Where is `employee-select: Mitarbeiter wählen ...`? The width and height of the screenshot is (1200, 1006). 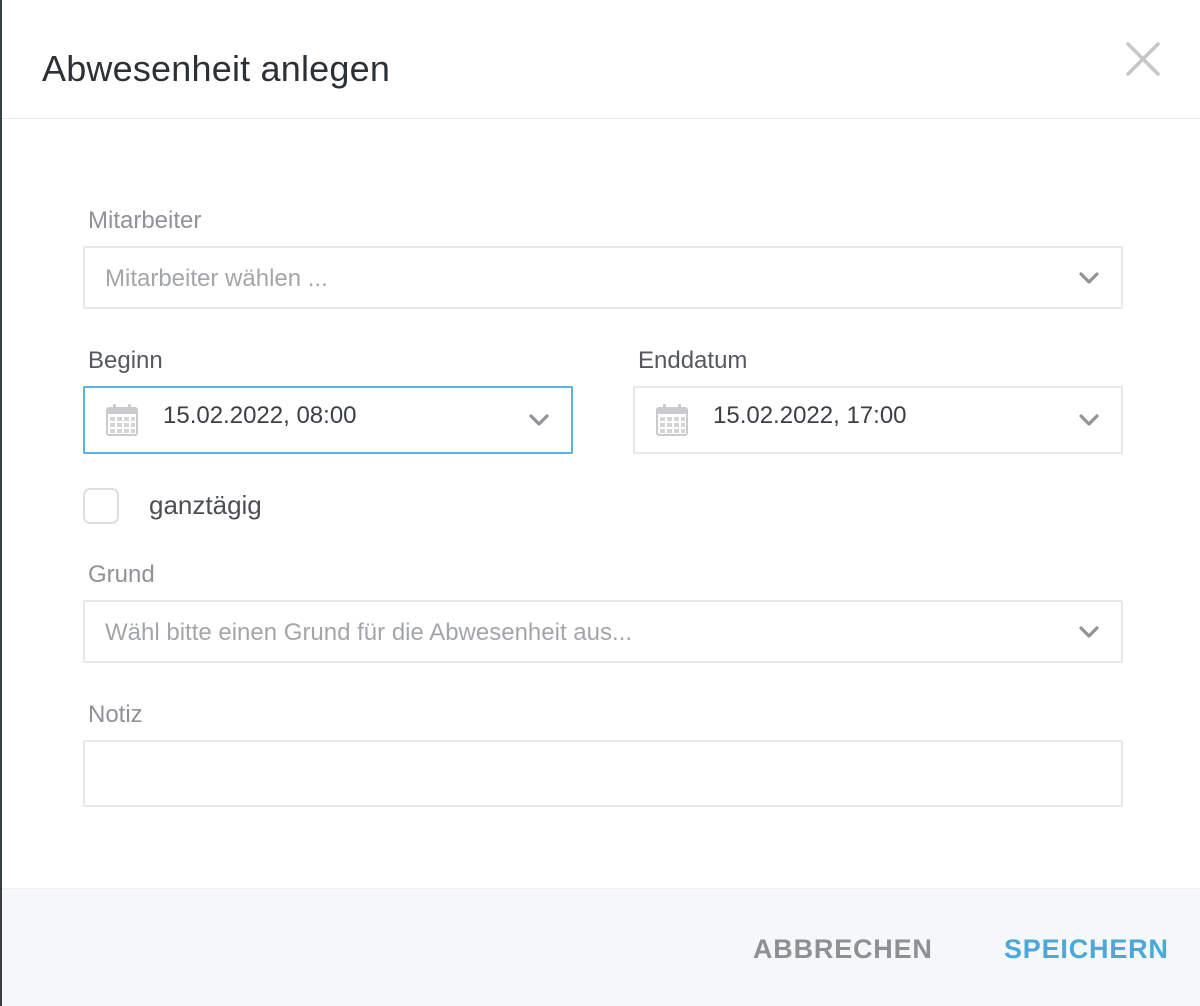 employee-select: Mitarbeiter wählen ... is located at coordinates (603, 277).